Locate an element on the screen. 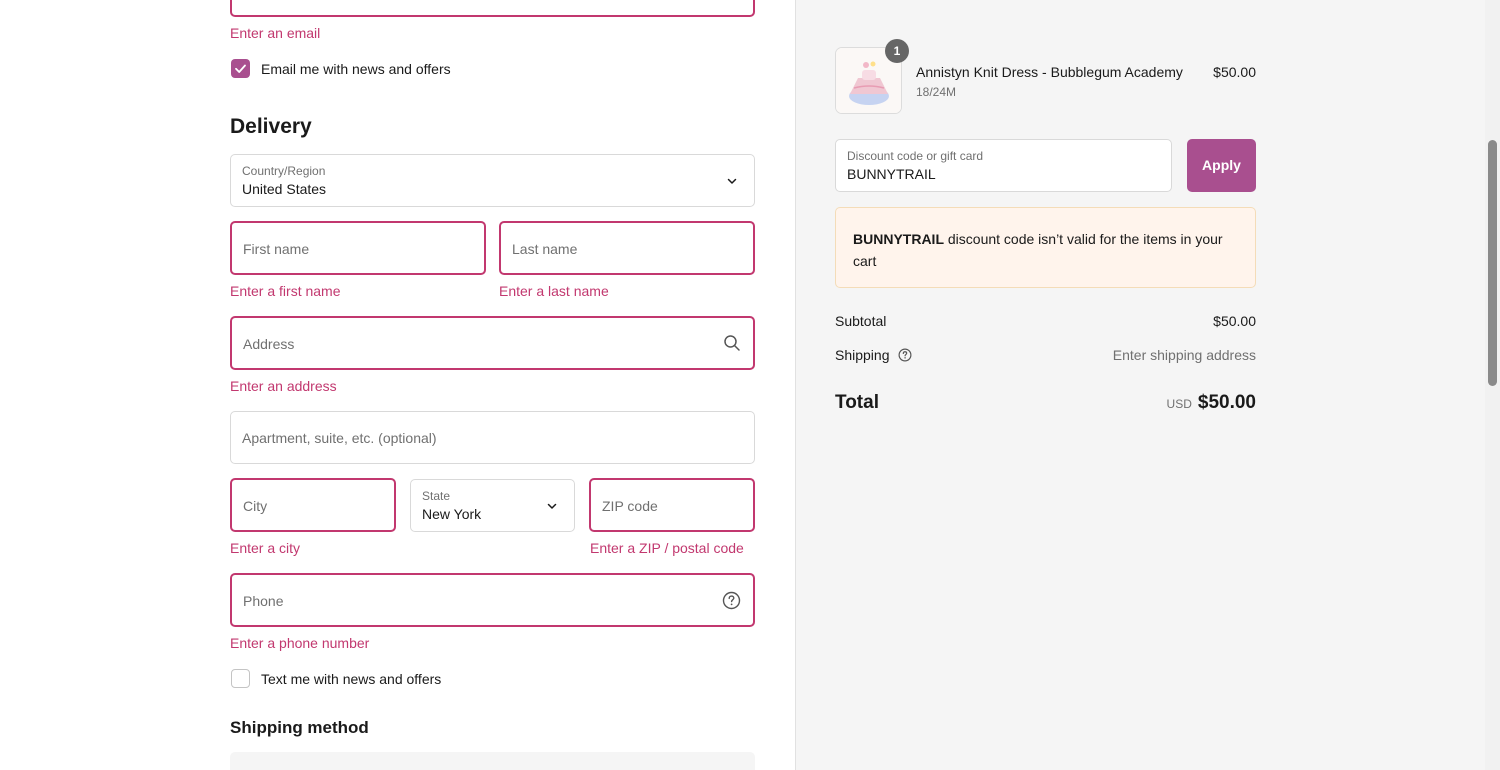 This screenshot has width=1500, height=770. city-error: Enter a city is located at coordinates (265, 548).